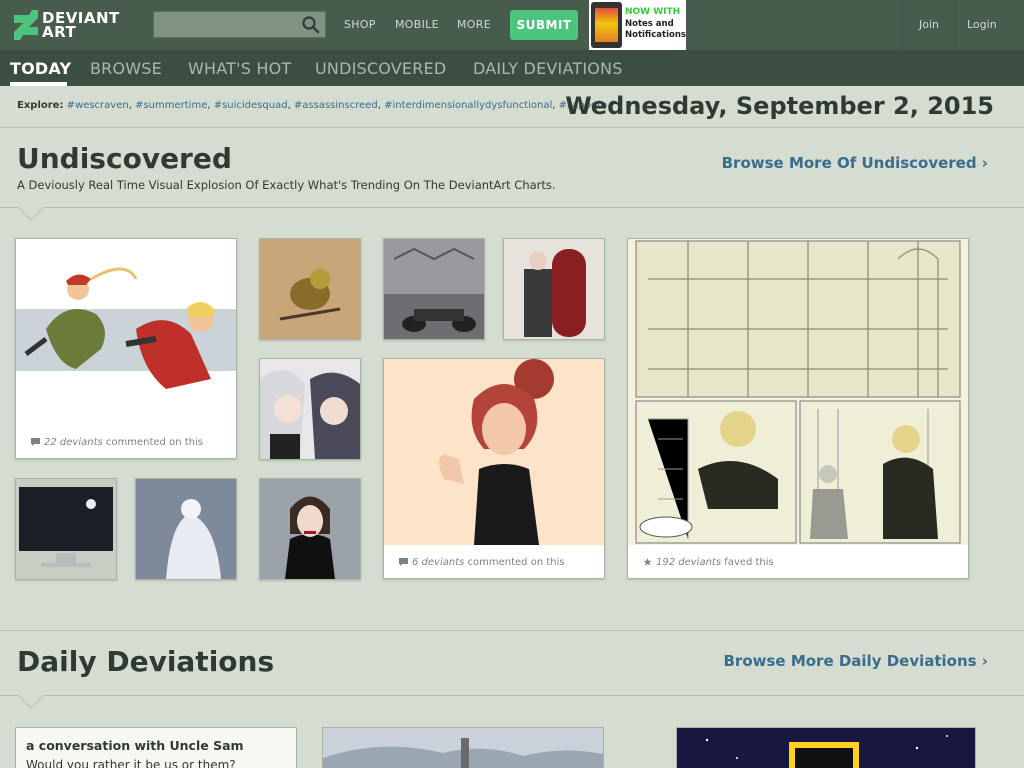 The width and height of the screenshot is (1024, 768). Describe the element at coordinates (124, 158) in the screenshot. I see `section-title-undiscovered: Undiscovered` at that location.